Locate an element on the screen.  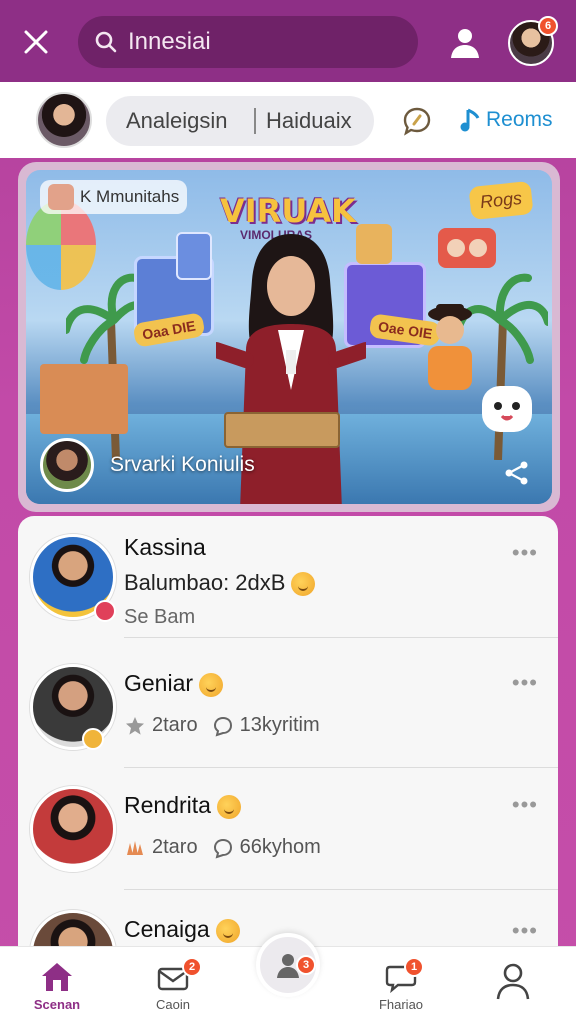
item-stats: 2taro 13kyritim is located at coordinates (222, 725).